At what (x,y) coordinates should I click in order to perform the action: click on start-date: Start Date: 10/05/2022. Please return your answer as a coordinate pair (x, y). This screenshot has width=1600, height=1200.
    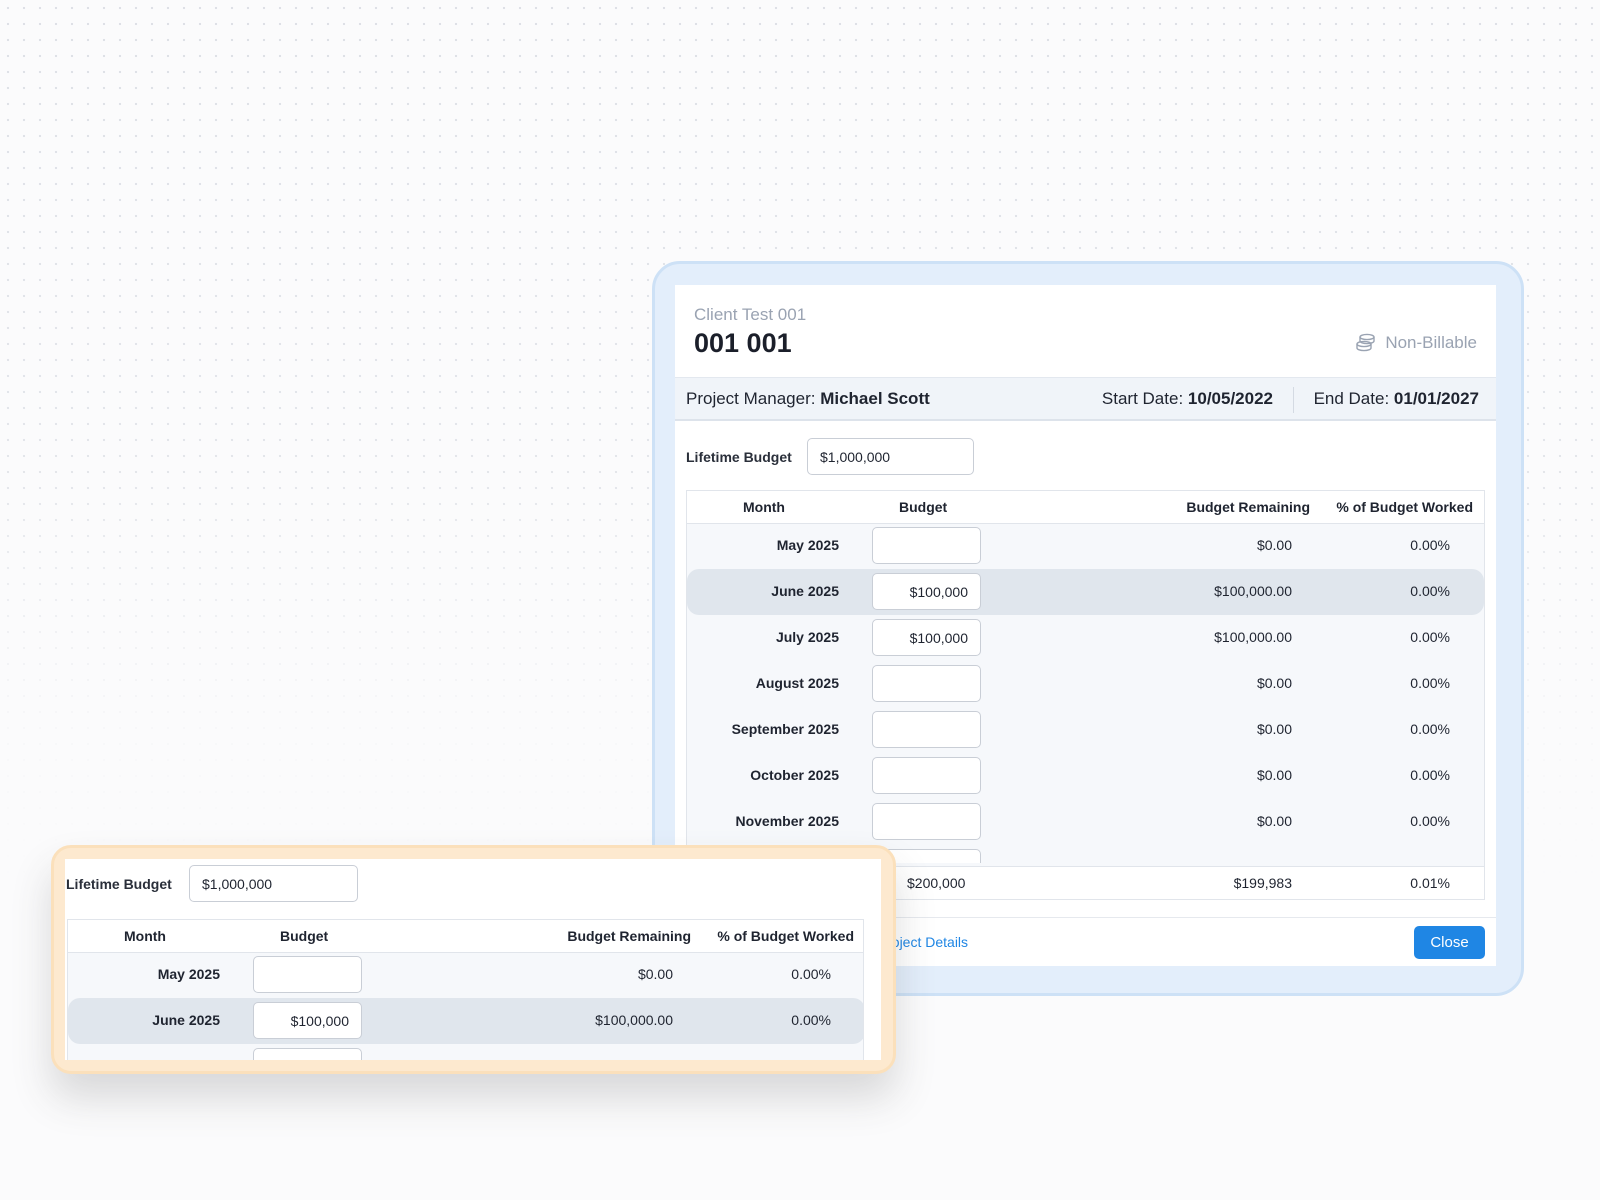
    Looking at the image, I should click on (1187, 398).